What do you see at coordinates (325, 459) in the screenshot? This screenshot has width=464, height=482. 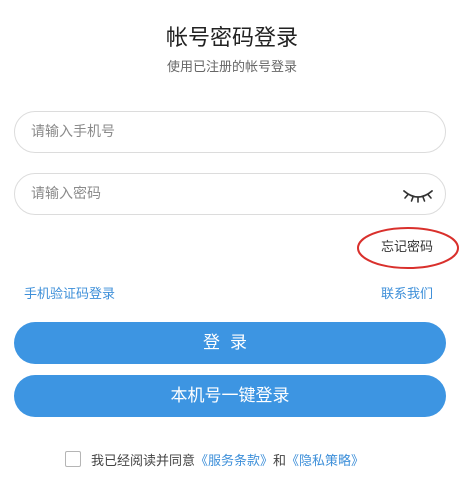 I see `privacy-policy-link: 《隐私策略》` at bounding box center [325, 459].